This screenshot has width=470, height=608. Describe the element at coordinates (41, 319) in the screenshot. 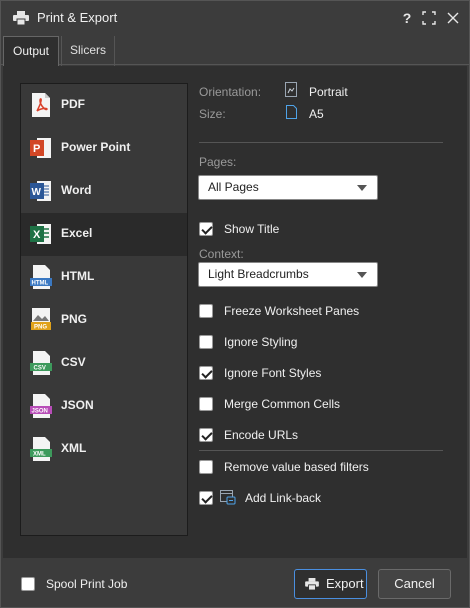

I see `png-file-icon: PNG` at that location.